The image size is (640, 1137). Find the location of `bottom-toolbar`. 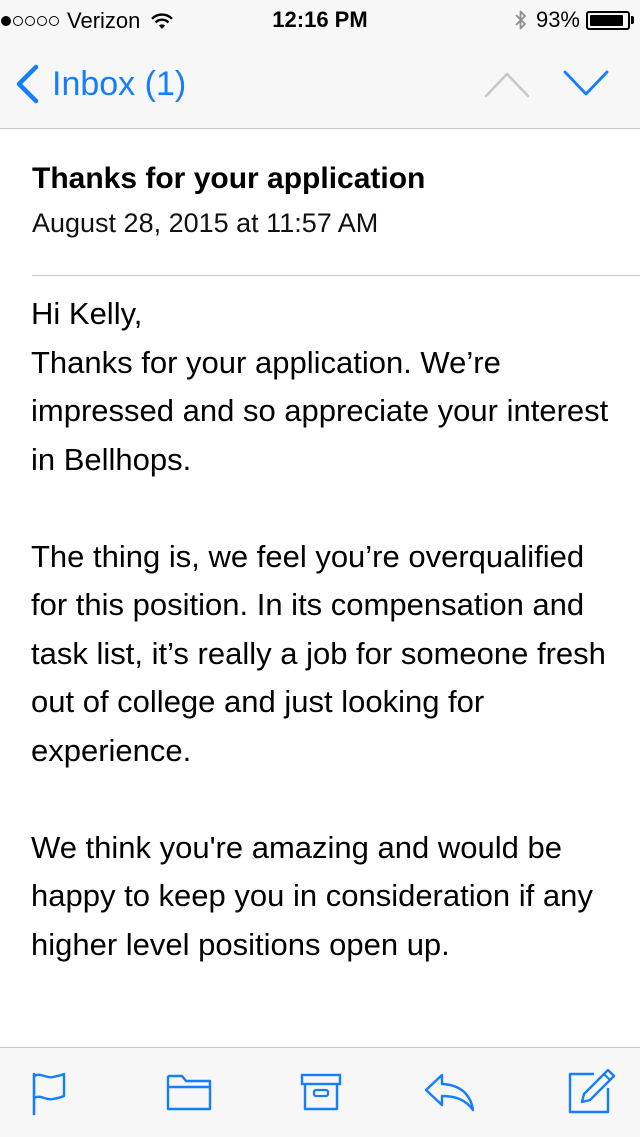

bottom-toolbar is located at coordinates (320, 1092).